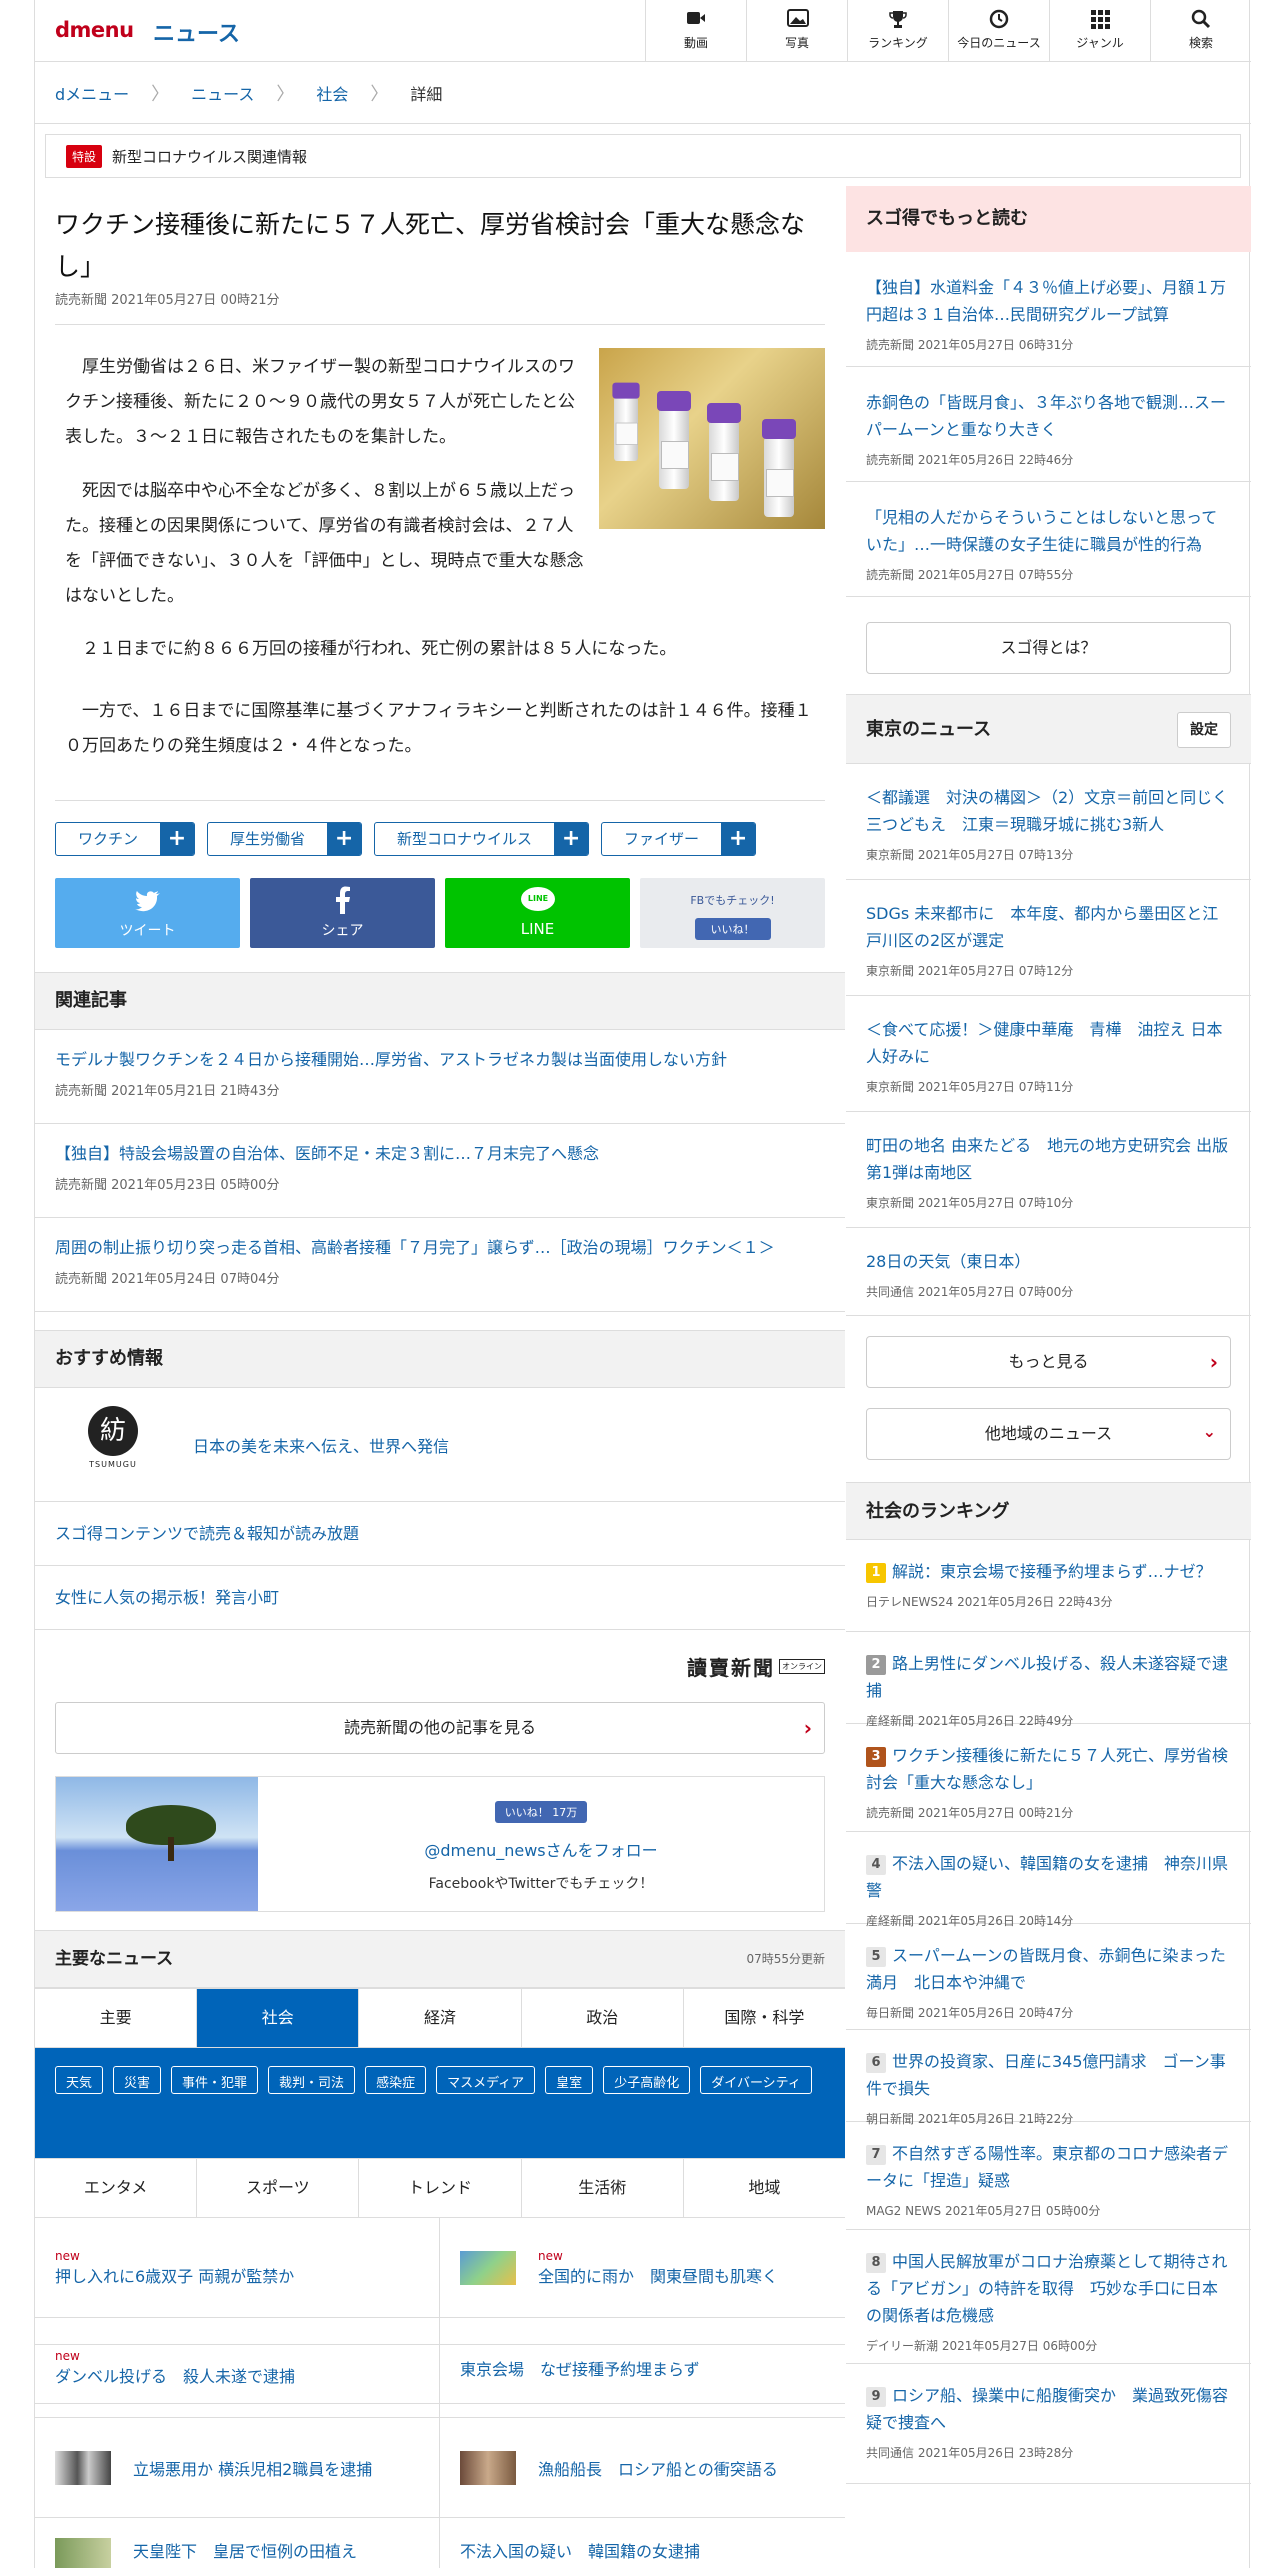  Describe the element at coordinates (440, 2188) in the screenshot. I see `tab-trend: トレンド` at that location.